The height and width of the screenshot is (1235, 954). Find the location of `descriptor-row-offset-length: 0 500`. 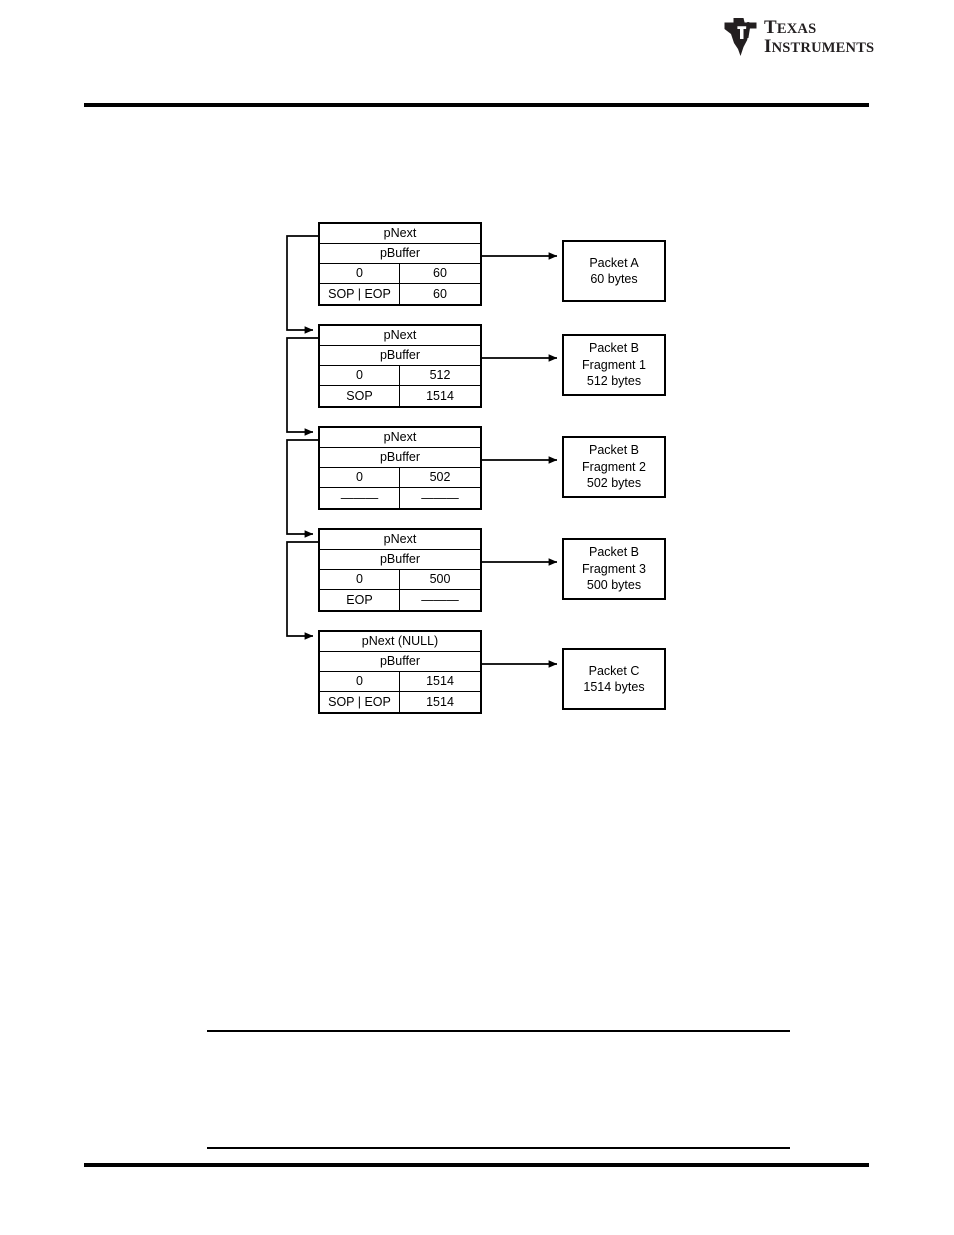

descriptor-row-offset-length: 0 500 is located at coordinates (400, 580).